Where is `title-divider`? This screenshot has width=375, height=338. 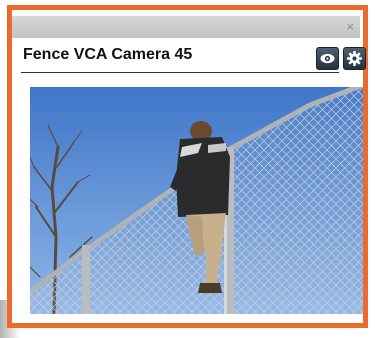
title-divider is located at coordinates (180, 72).